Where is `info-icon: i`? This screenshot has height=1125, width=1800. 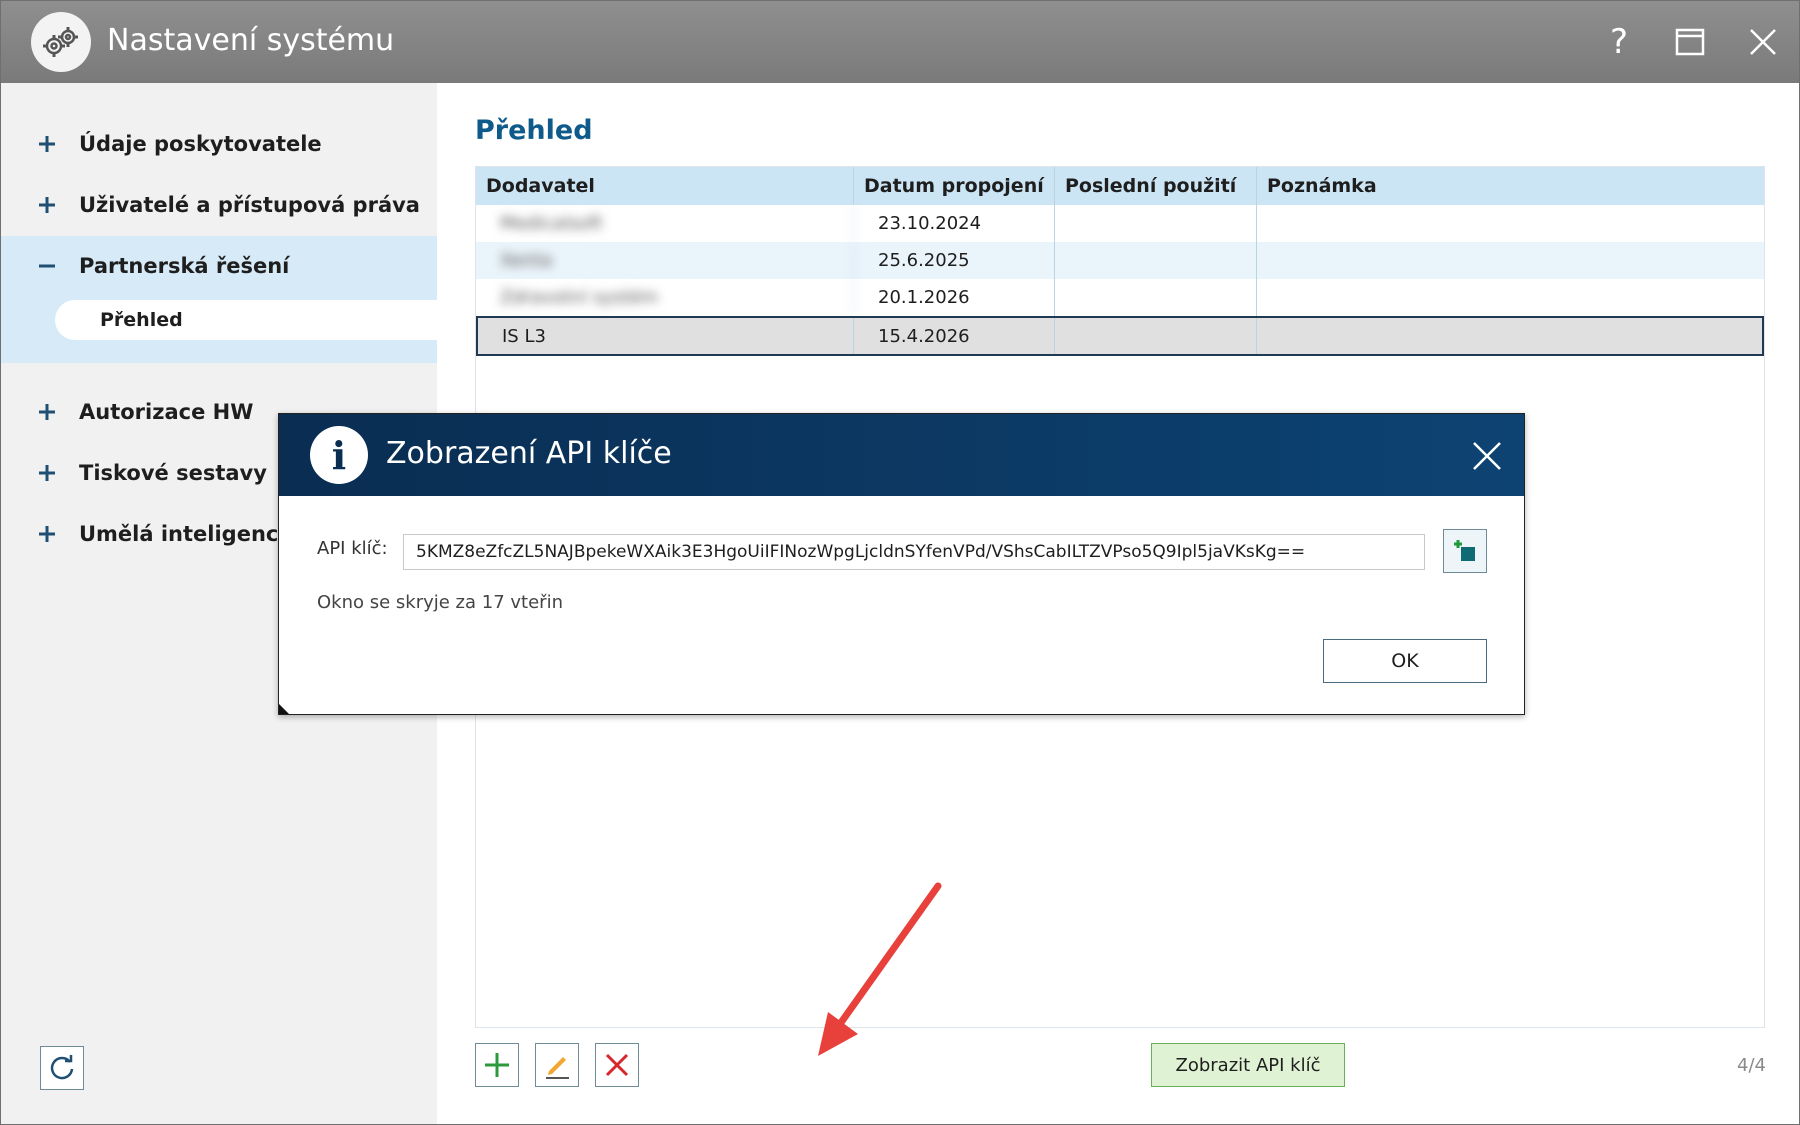 info-icon: i is located at coordinates (339, 455).